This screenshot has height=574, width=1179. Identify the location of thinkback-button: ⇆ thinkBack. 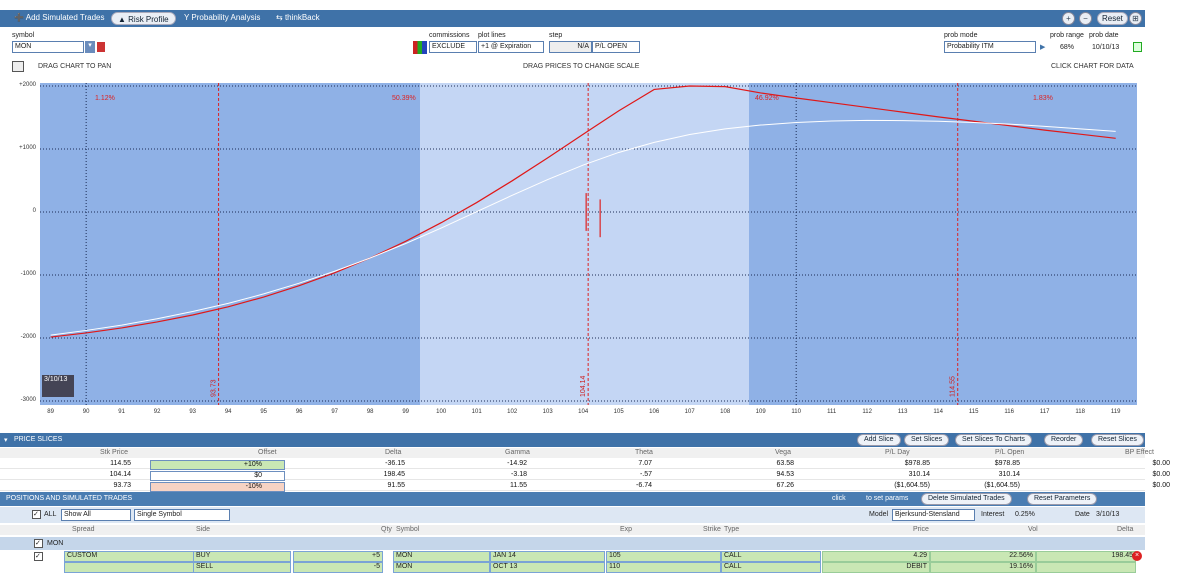
(298, 17).